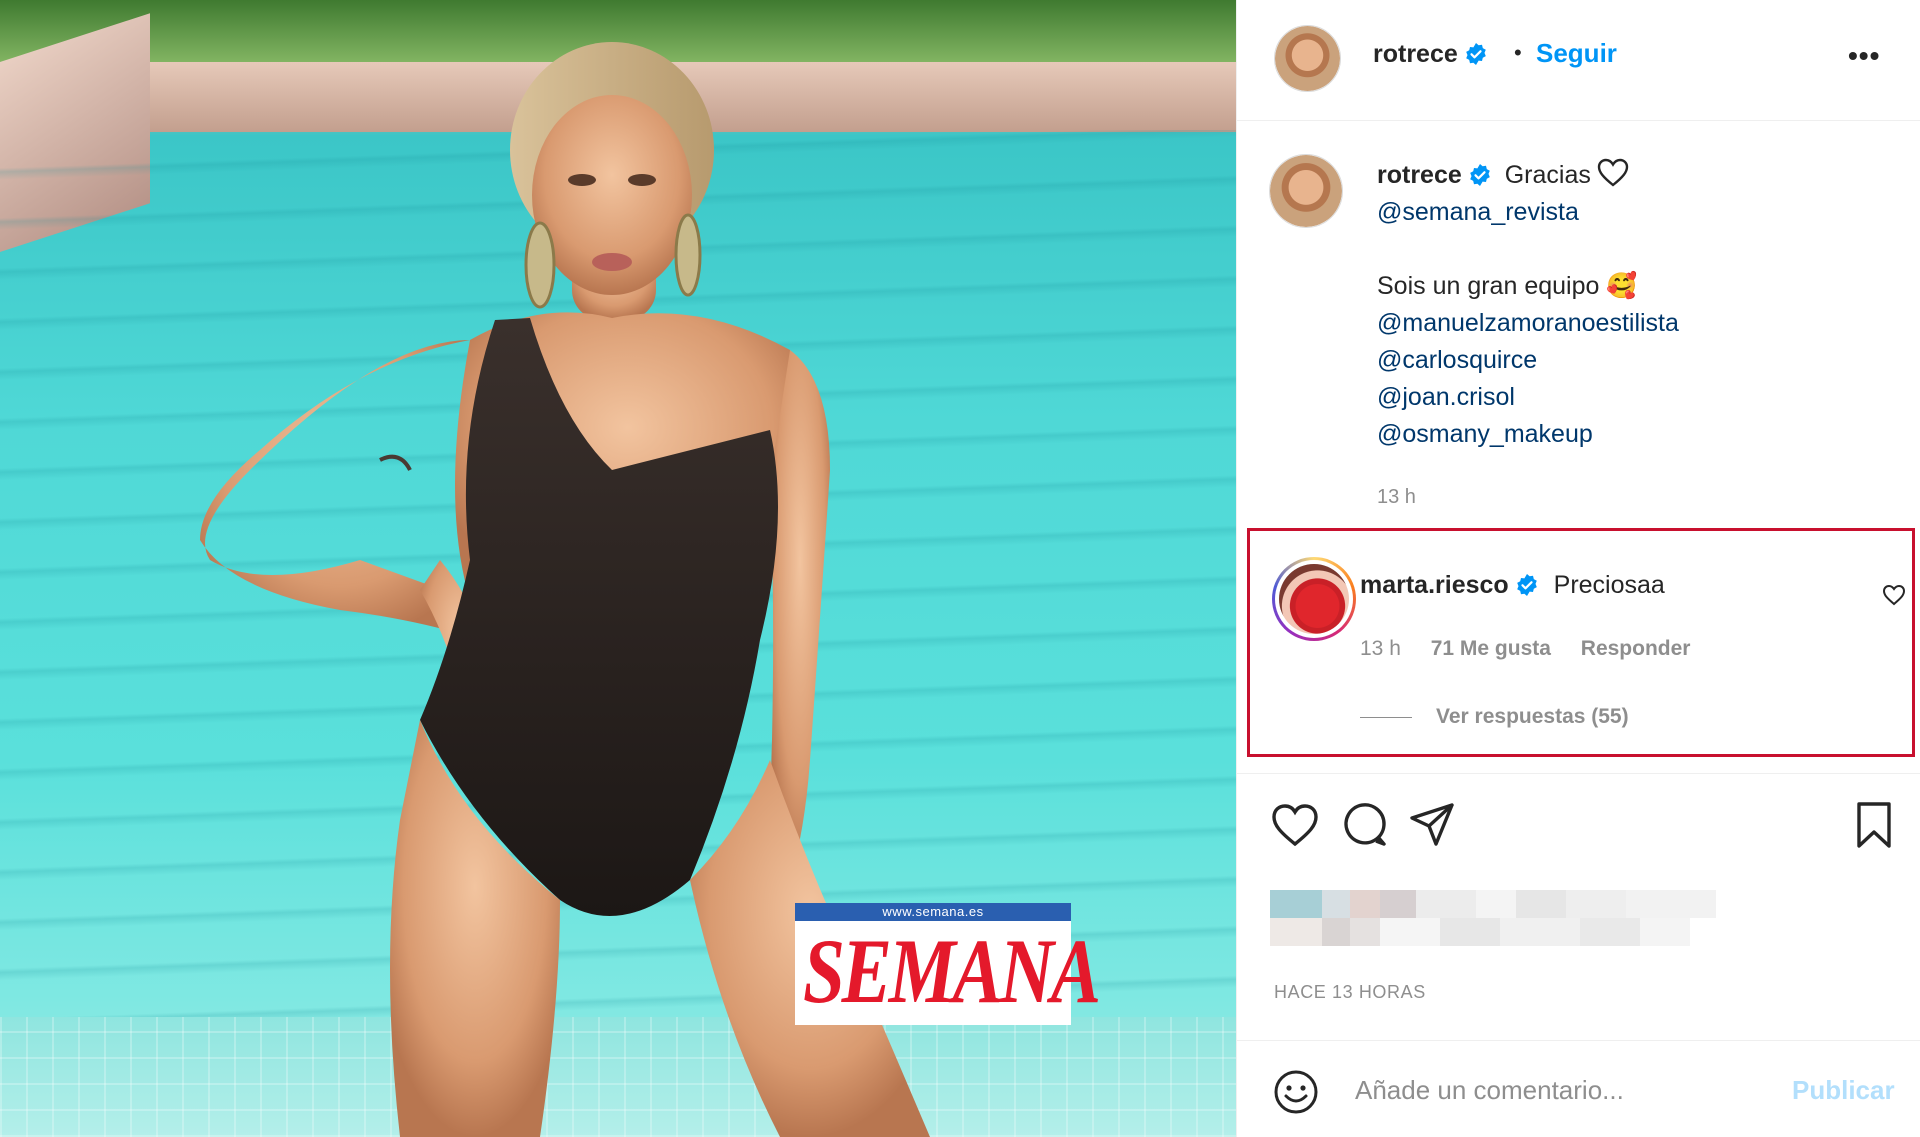  I want to click on publish-button: Publicar, so click(1843, 1090).